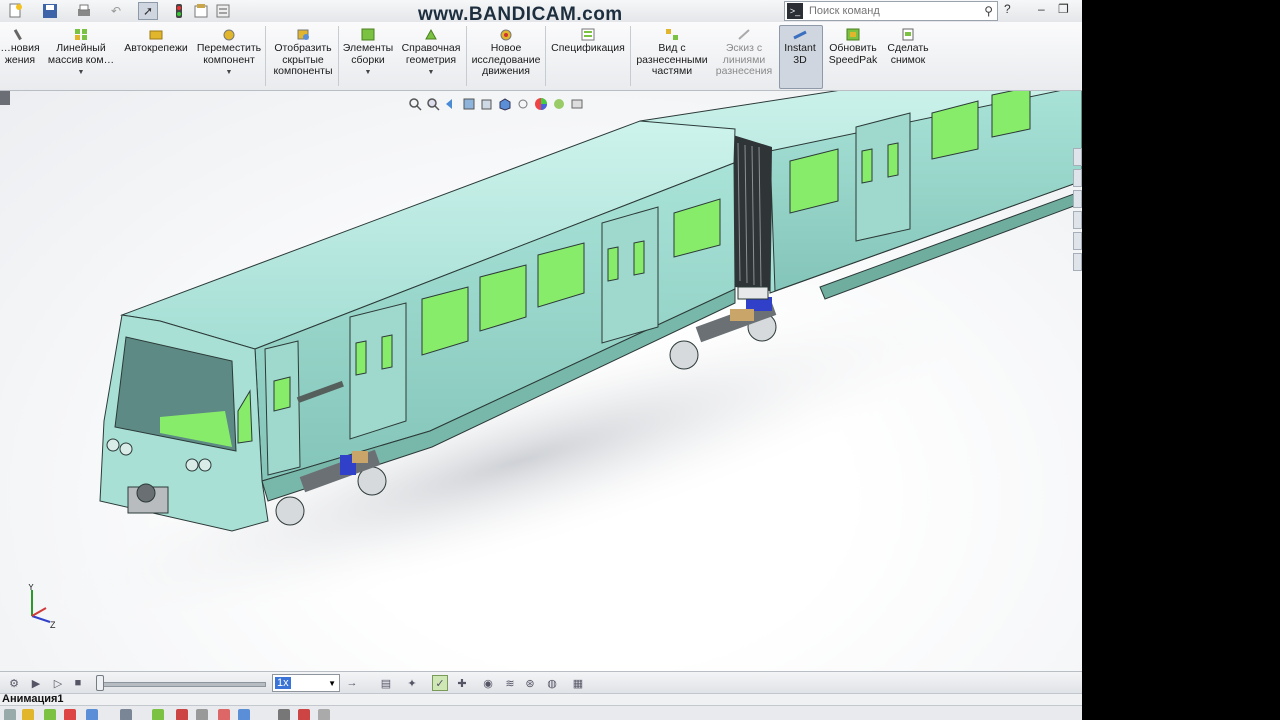 The height and width of the screenshot is (720, 1280). What do you see at coordinates (5, 98) in the screenshot?
I see `feature-tree-toggle` at bounding box center [5, 98].